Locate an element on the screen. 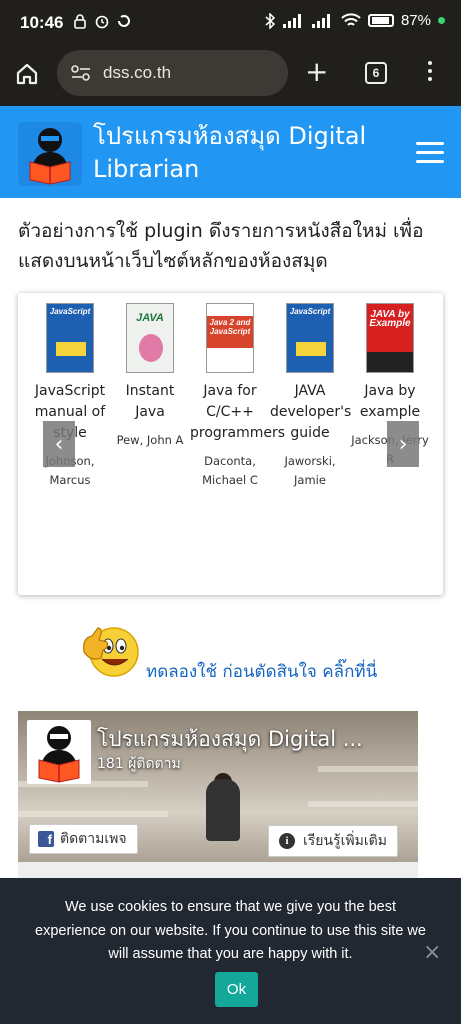  tab-switcher-button: 6 is located at coordinates (376, 73).